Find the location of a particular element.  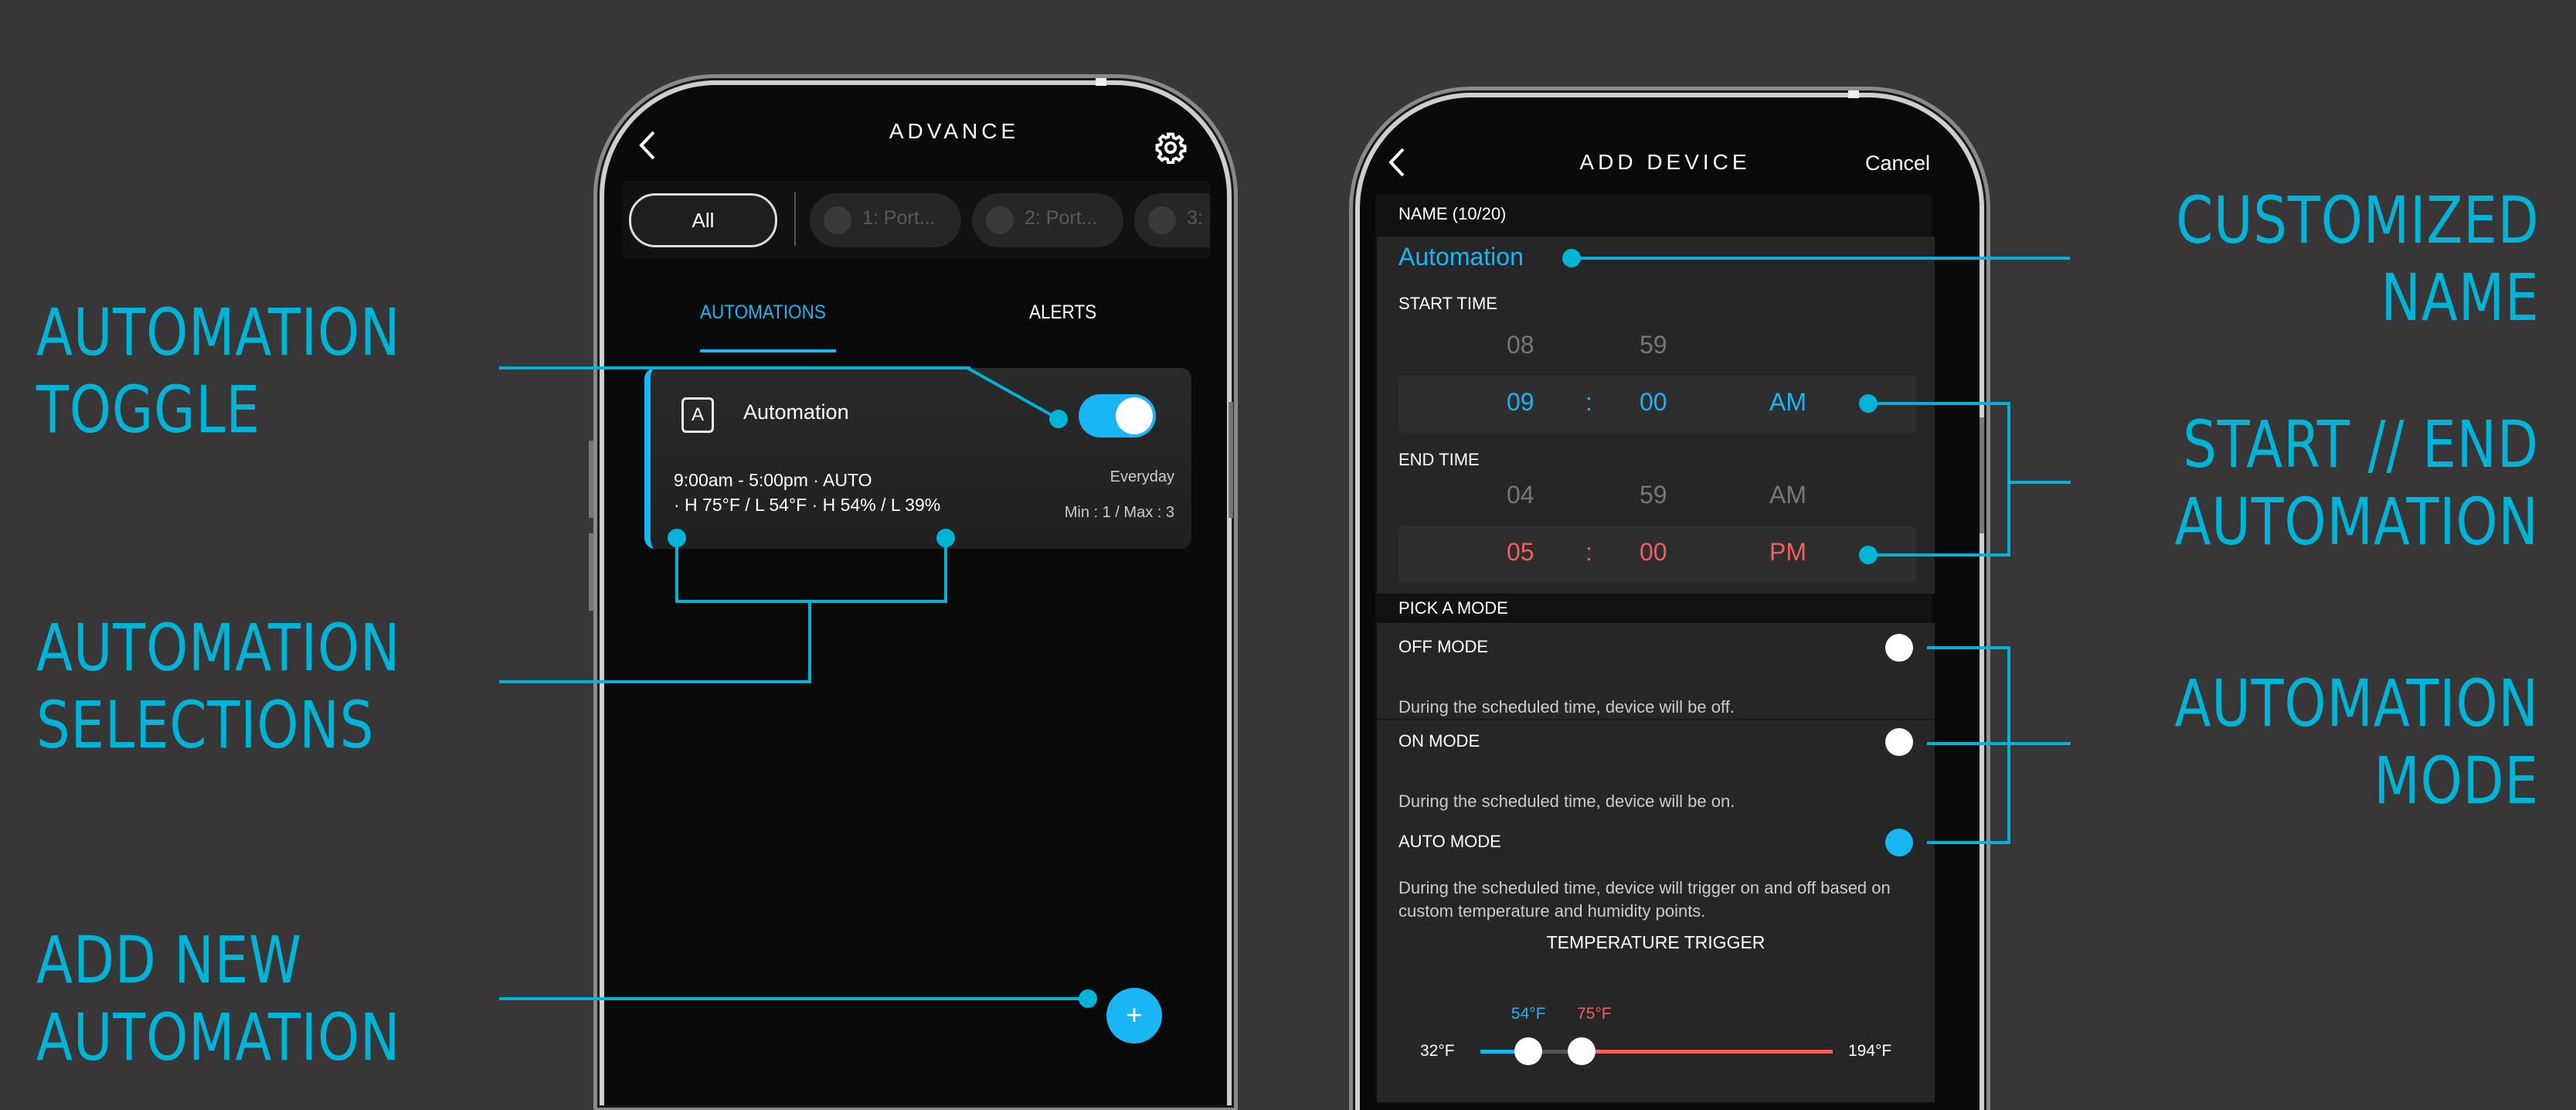

automation-icon: A is located at coordinates (697, 415).